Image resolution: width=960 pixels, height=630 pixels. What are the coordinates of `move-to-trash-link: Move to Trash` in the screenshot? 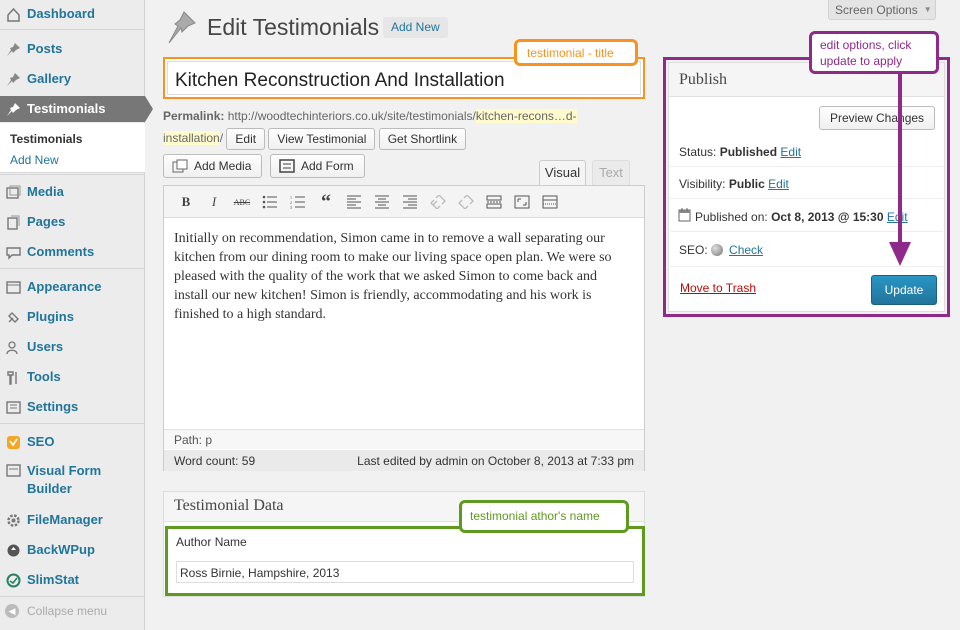 It's located at (718, 288).